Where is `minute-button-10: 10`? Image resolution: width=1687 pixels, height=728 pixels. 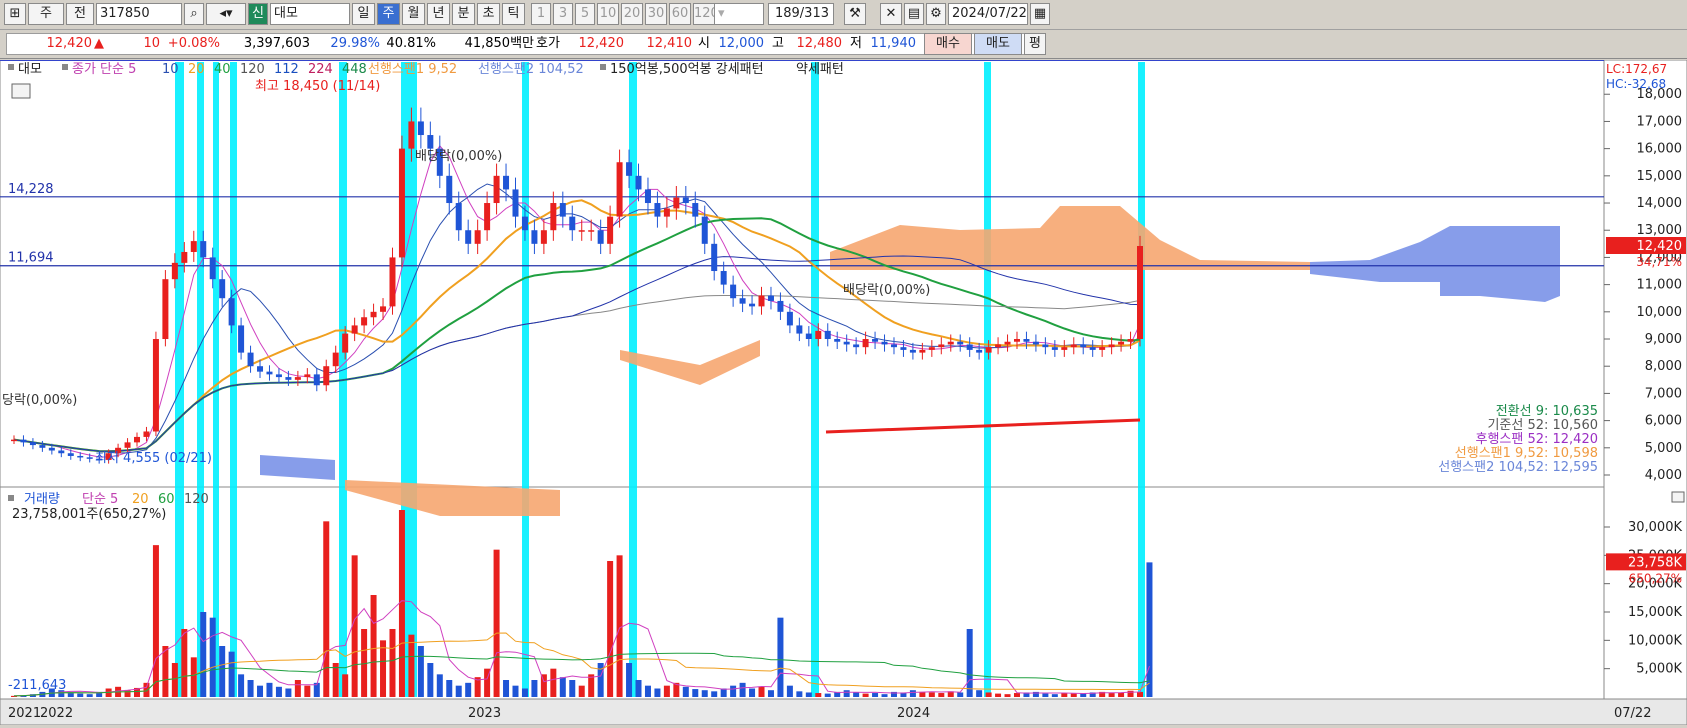 minute-button-10: 10 is located at coordinates (608, 14).